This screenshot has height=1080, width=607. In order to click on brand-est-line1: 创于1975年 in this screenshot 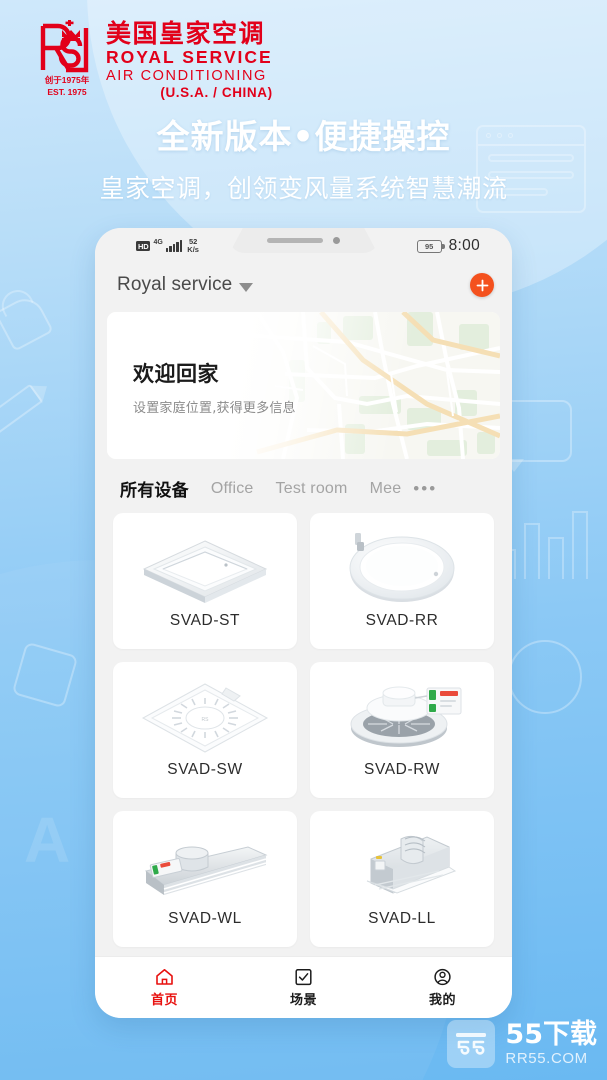, I will do `click(67, 80)`.